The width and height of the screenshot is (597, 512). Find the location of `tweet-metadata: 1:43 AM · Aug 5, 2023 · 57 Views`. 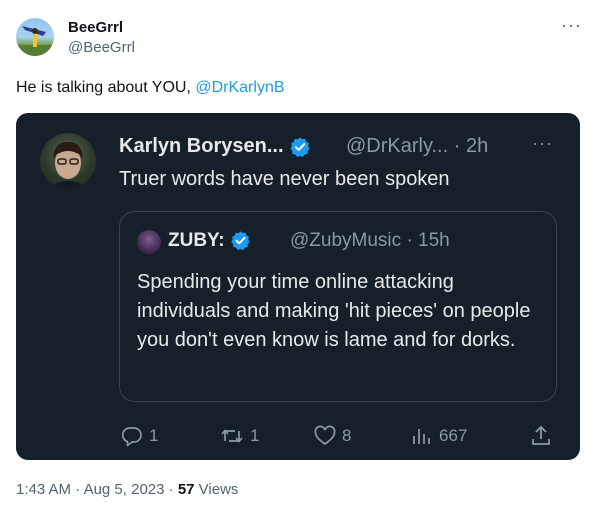

tweet-metadata: 1:43 AM · Aug 5, 2023 · 57 Views is located at coordinates (127, 489).